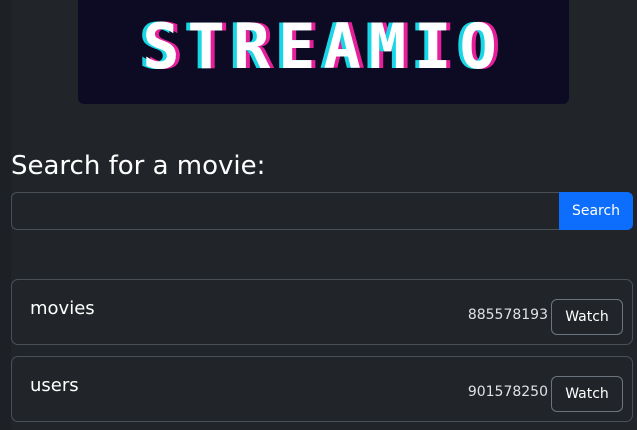 This screenshot has width=637, height=430. I want to click on result-card: movies 885578193 Watch, so click(322, 312).